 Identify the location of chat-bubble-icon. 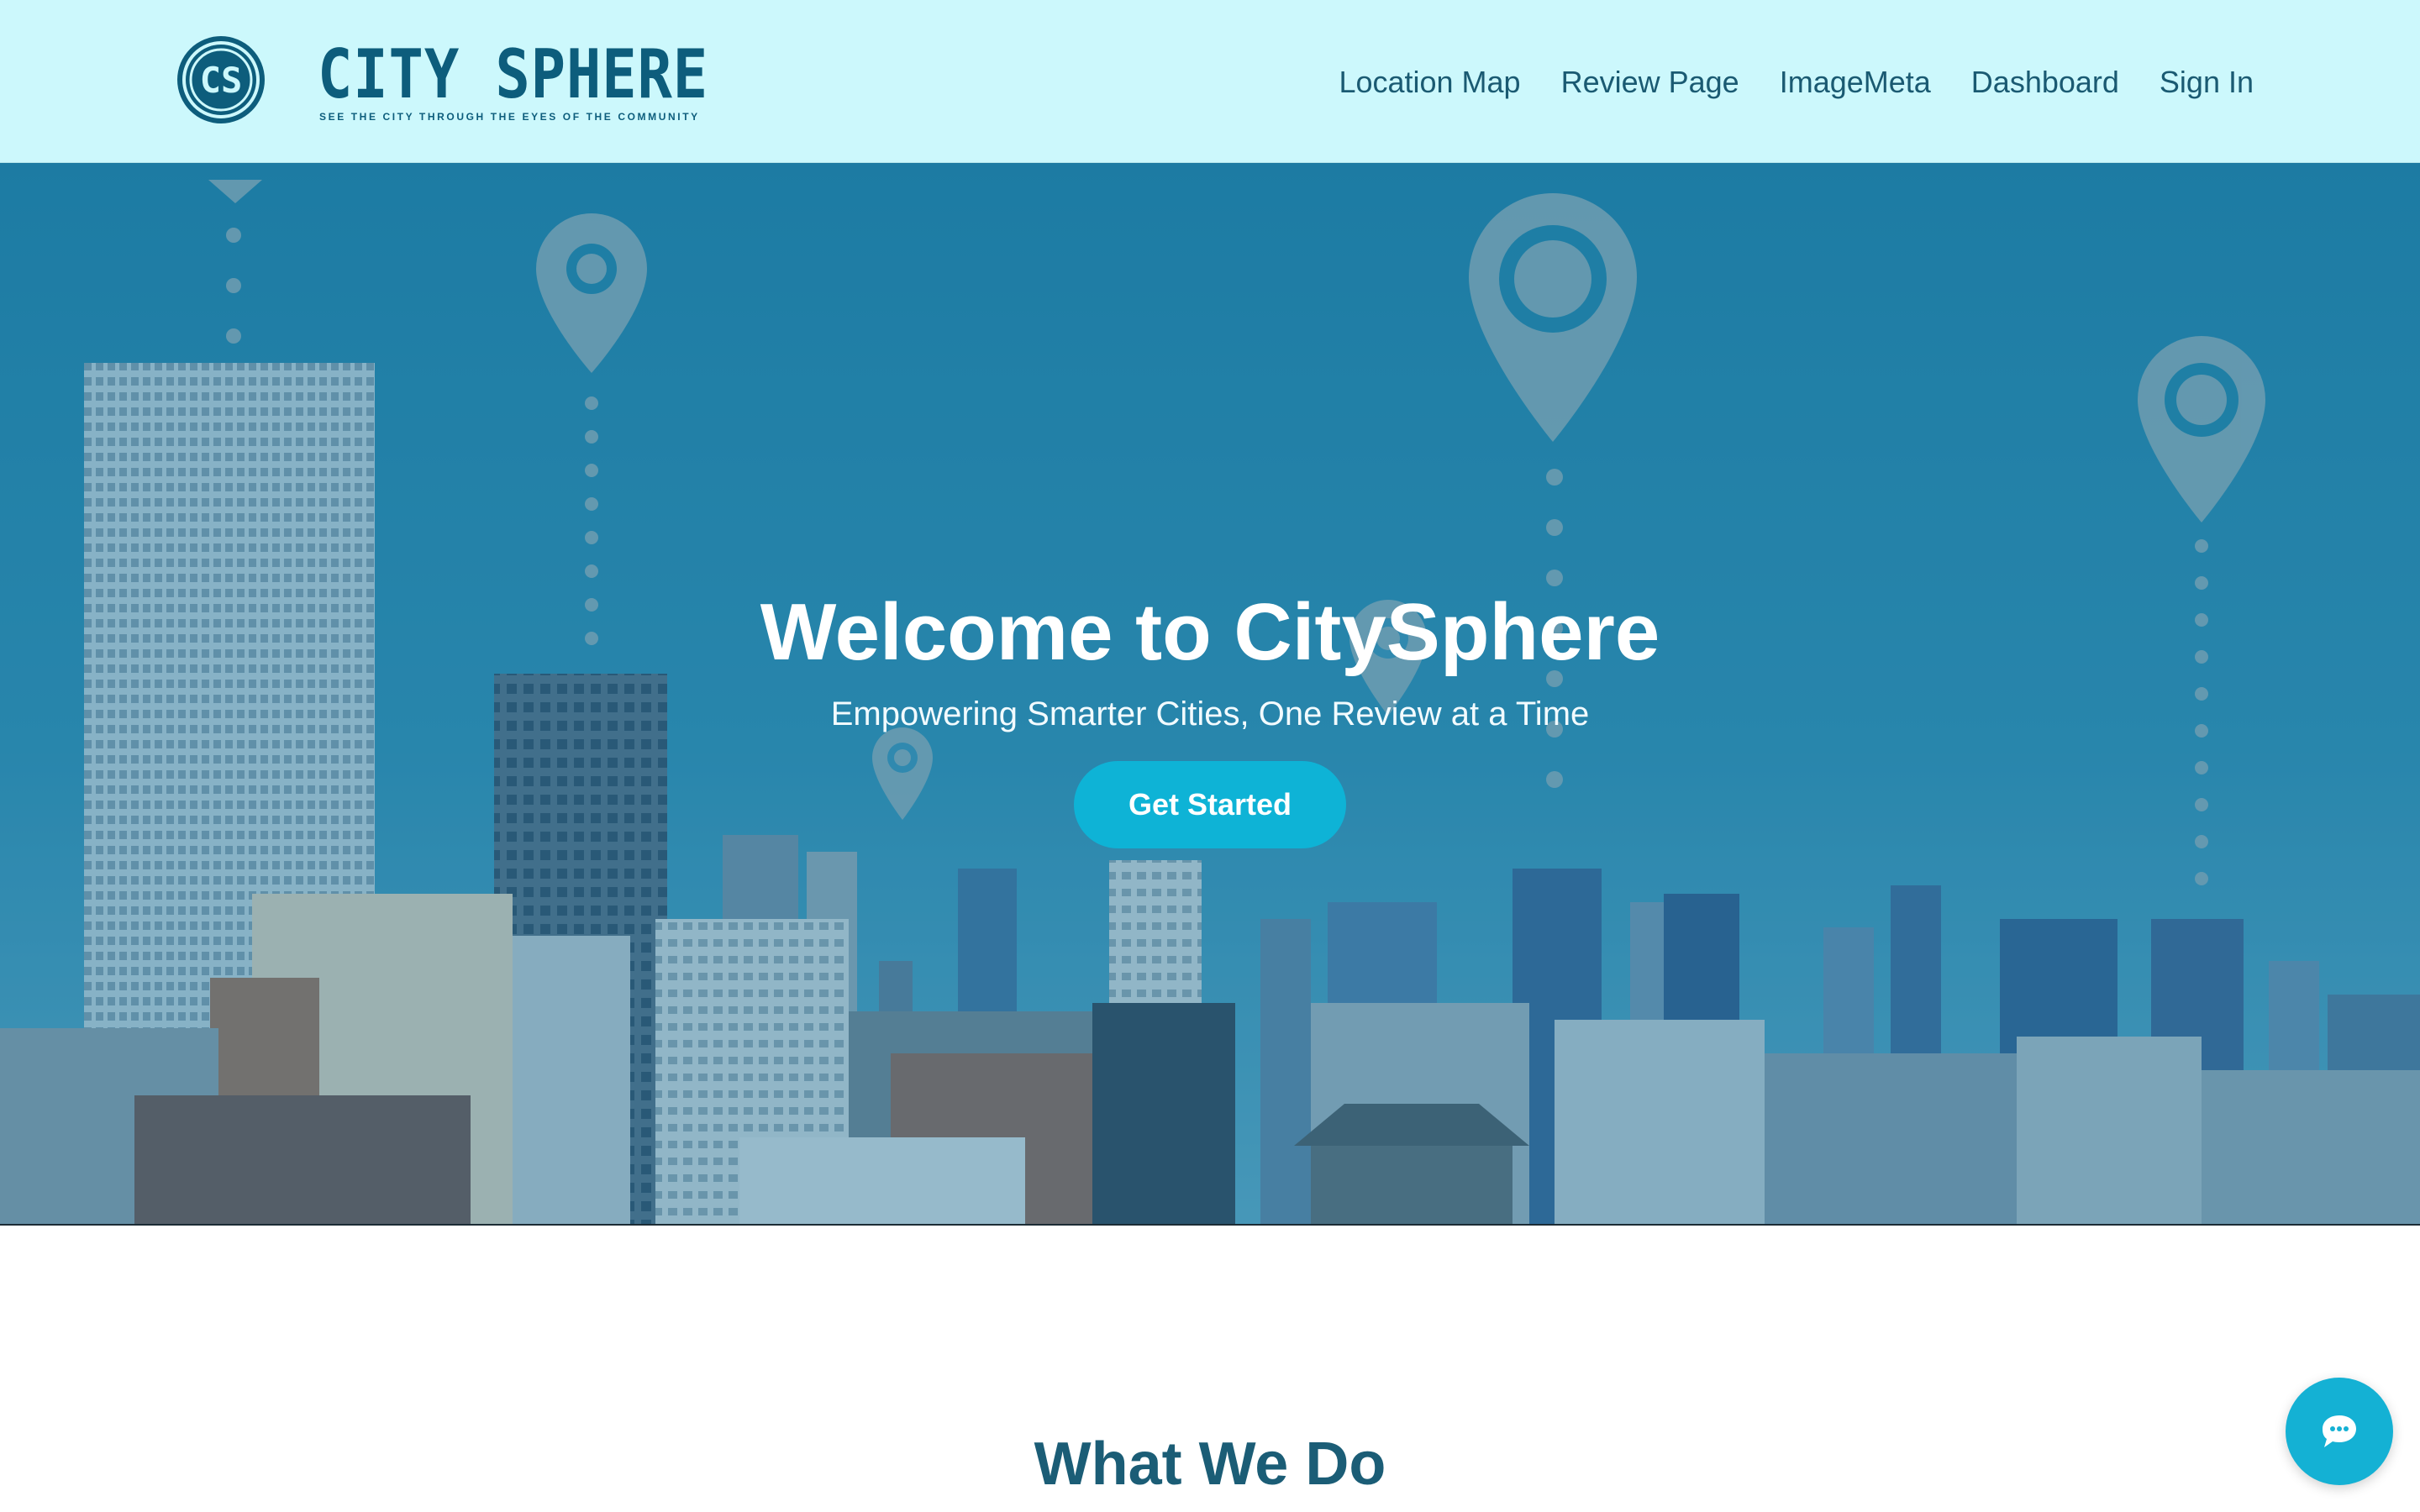
(2339, 1431).